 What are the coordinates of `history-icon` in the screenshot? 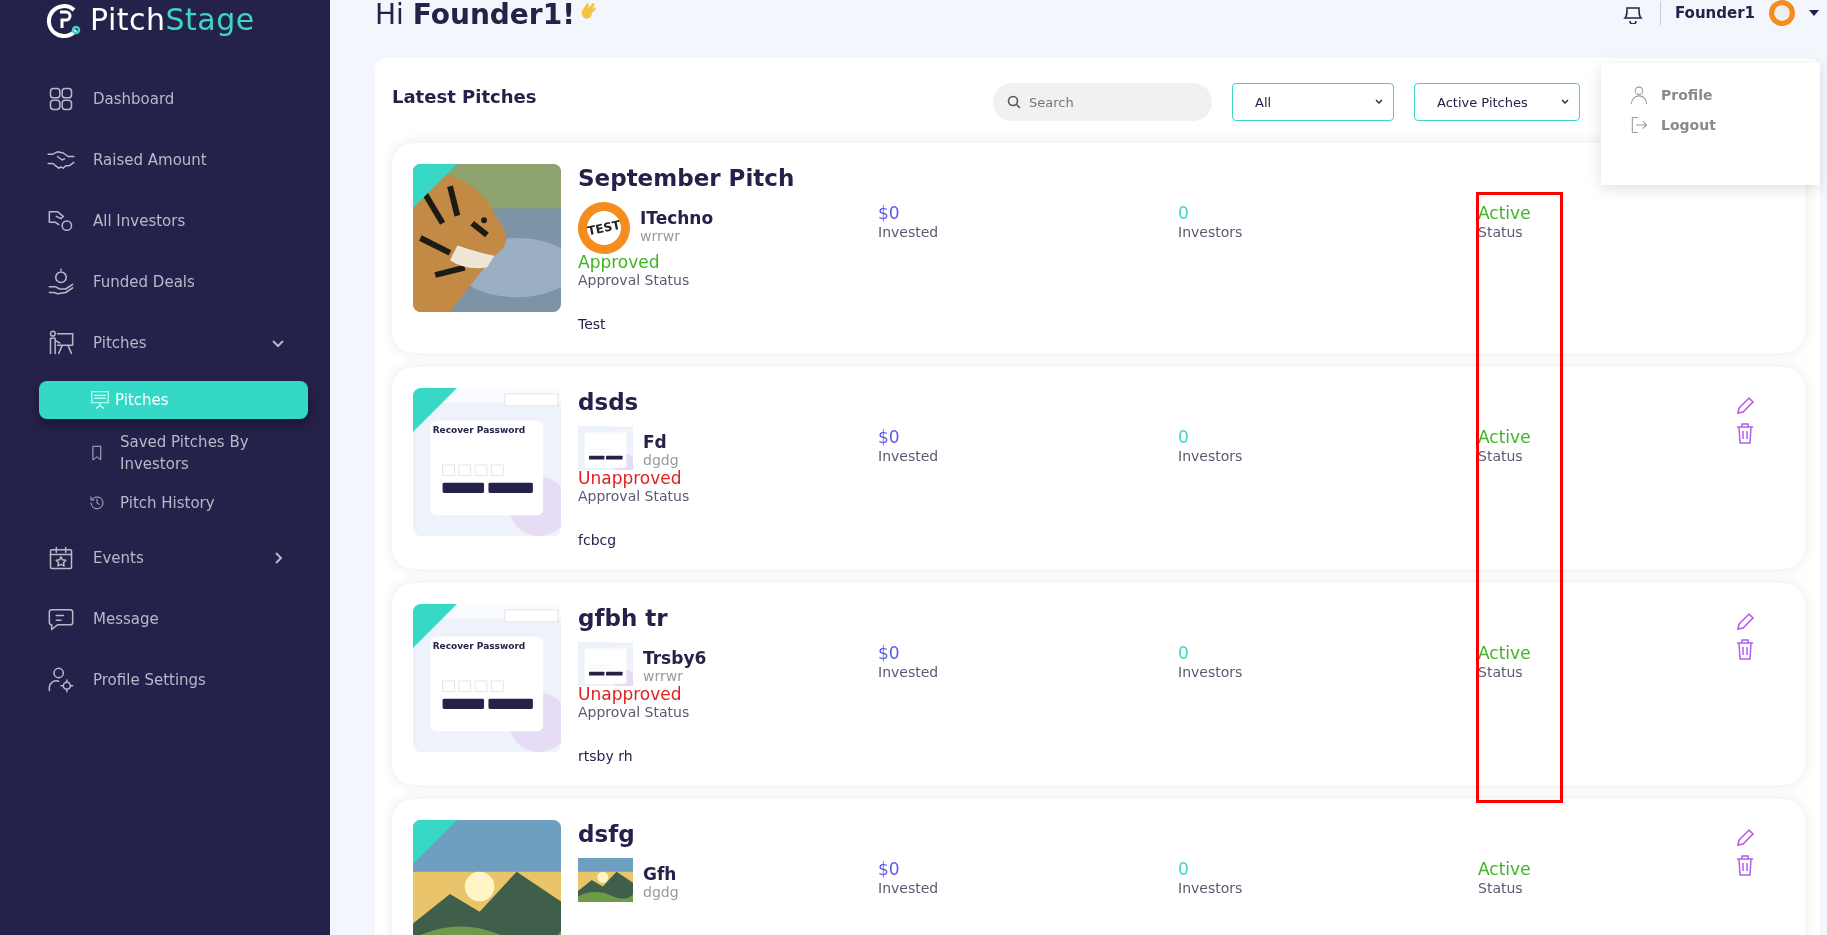 It's located at (97, 503).